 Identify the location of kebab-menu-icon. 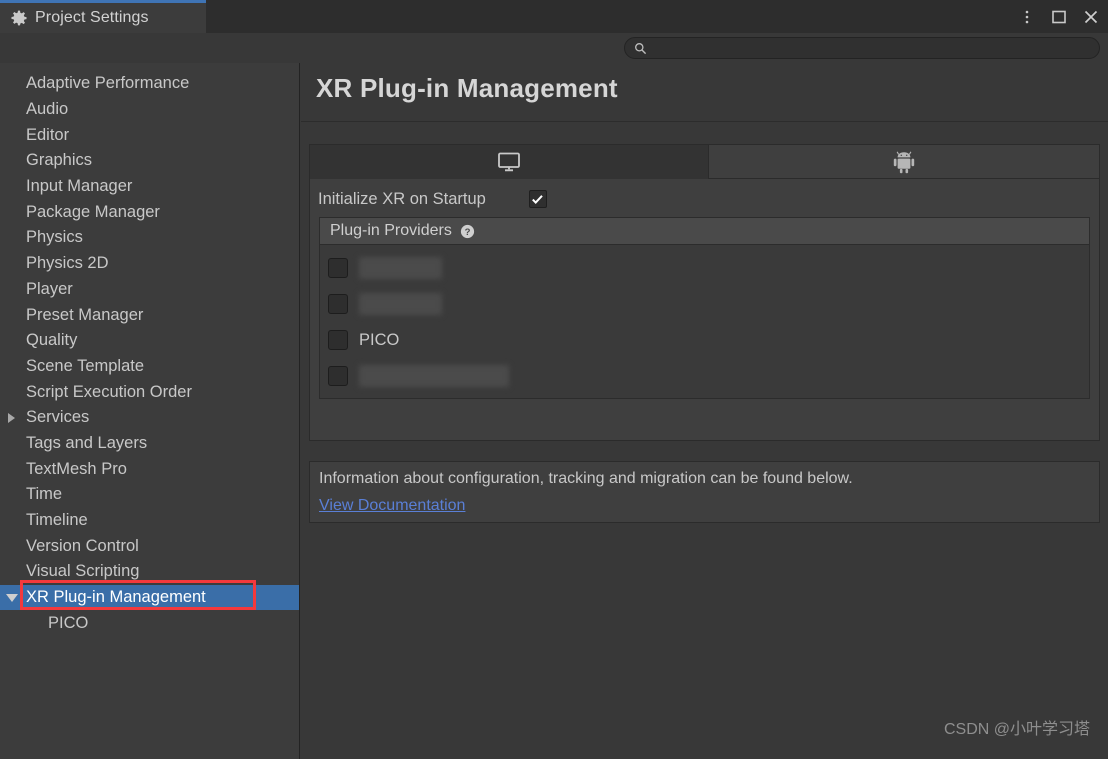
(1027, 17).